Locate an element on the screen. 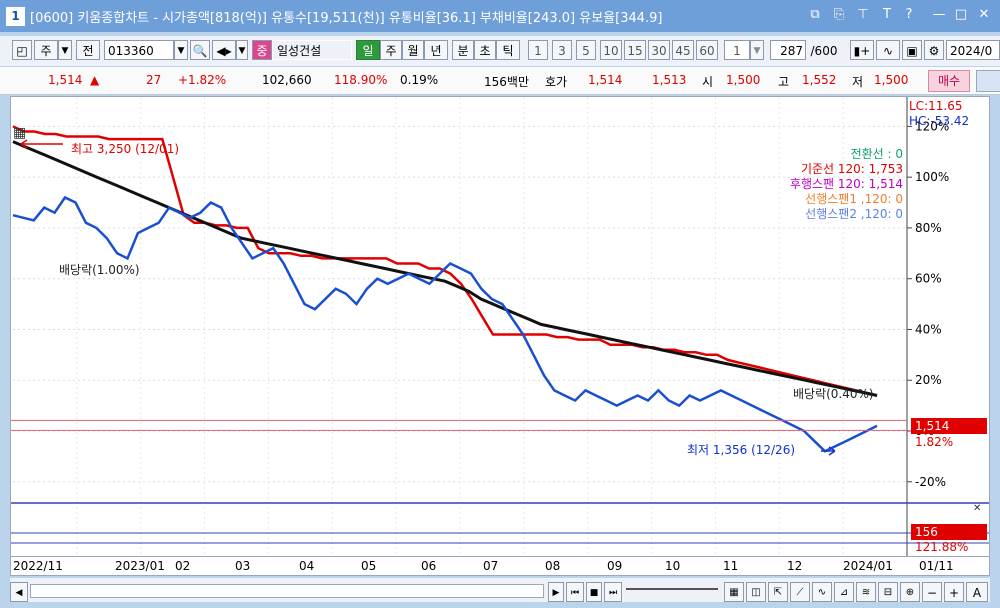 This screenshot has height=608, width=1000. sound-dropdown-icon: ▼ is located at coordinates (242, 50).